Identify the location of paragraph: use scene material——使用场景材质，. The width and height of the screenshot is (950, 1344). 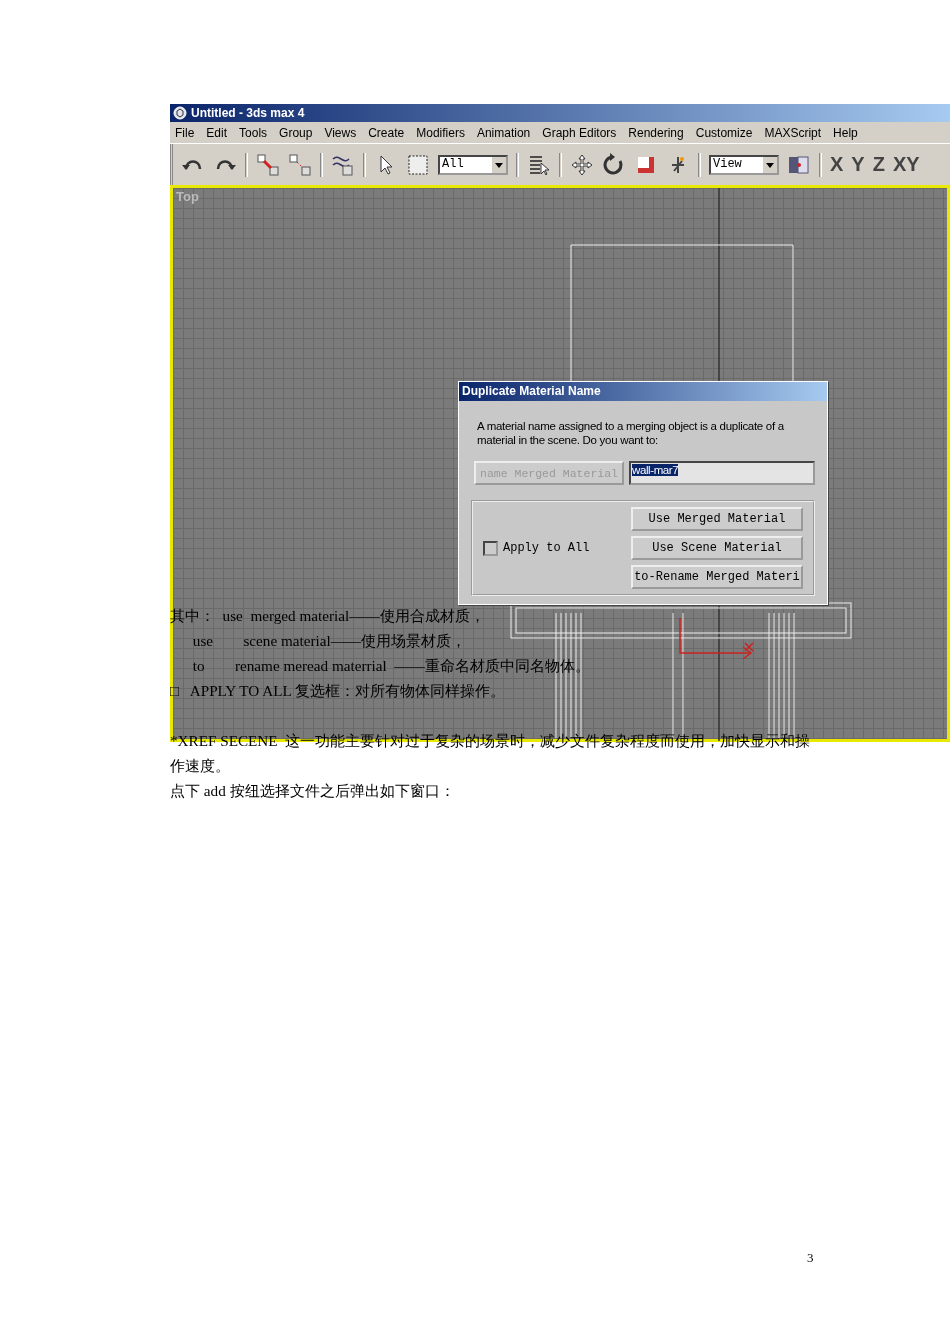
(329, 641).